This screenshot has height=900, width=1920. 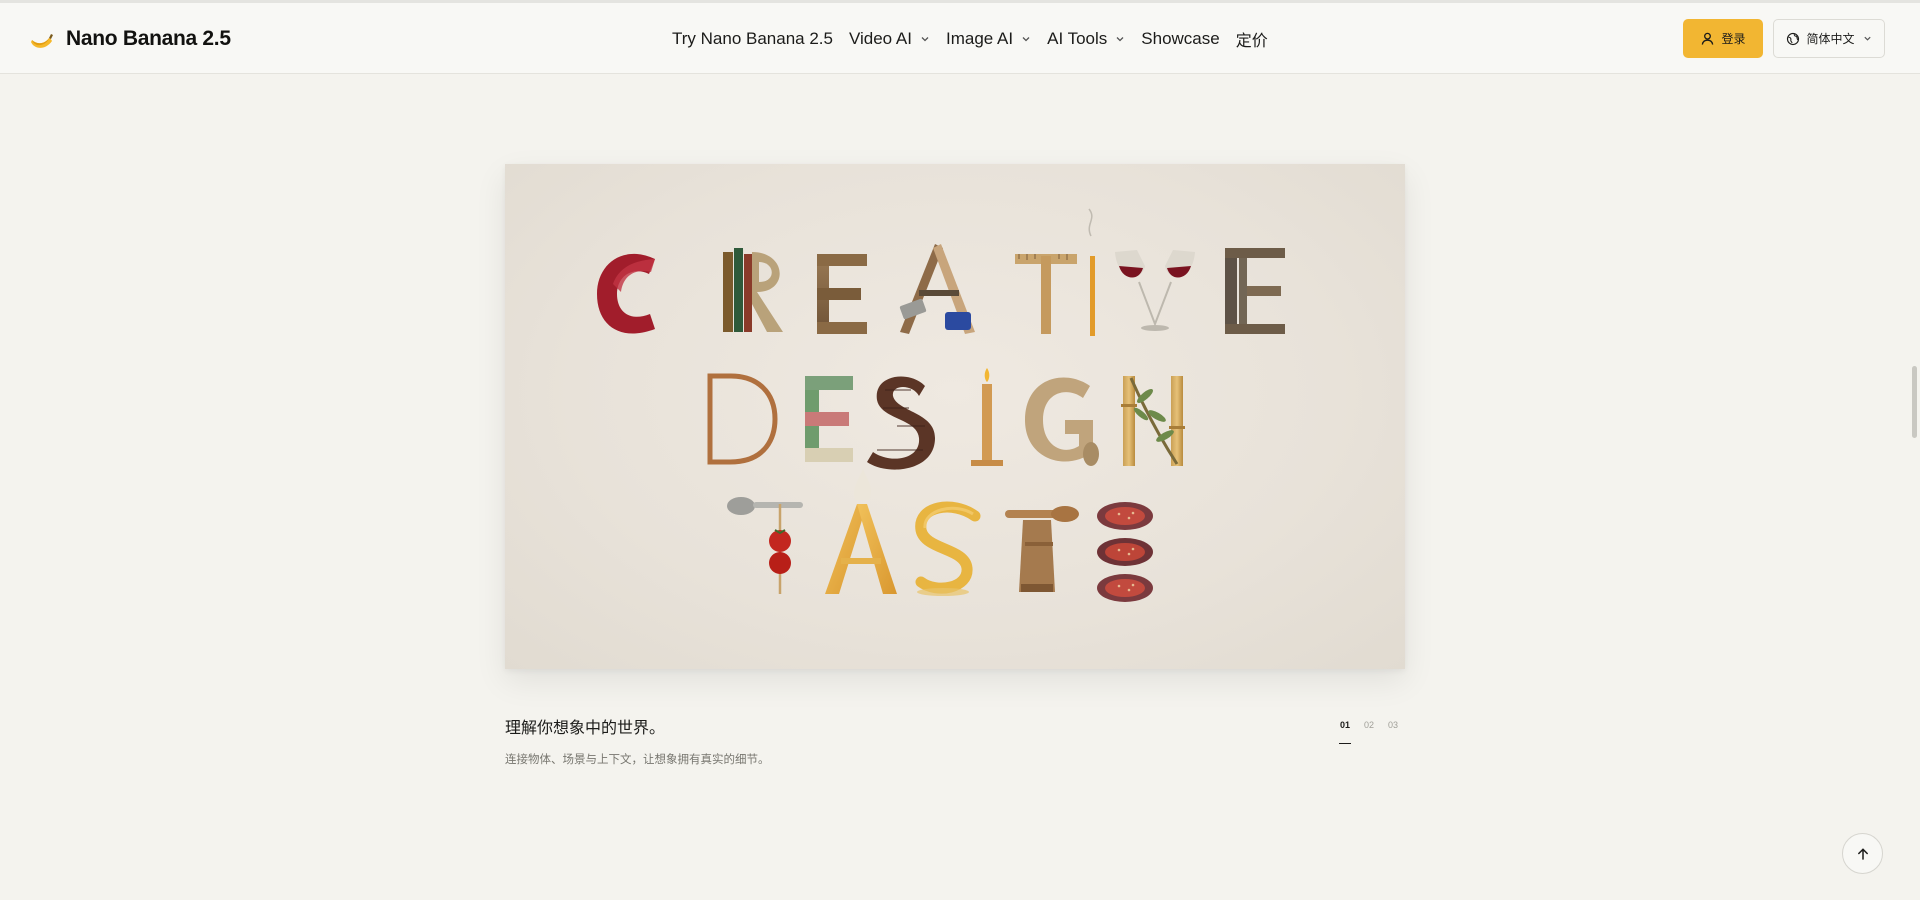 I want to click on pager-item-01: 01, so click(x=1345, y=732).